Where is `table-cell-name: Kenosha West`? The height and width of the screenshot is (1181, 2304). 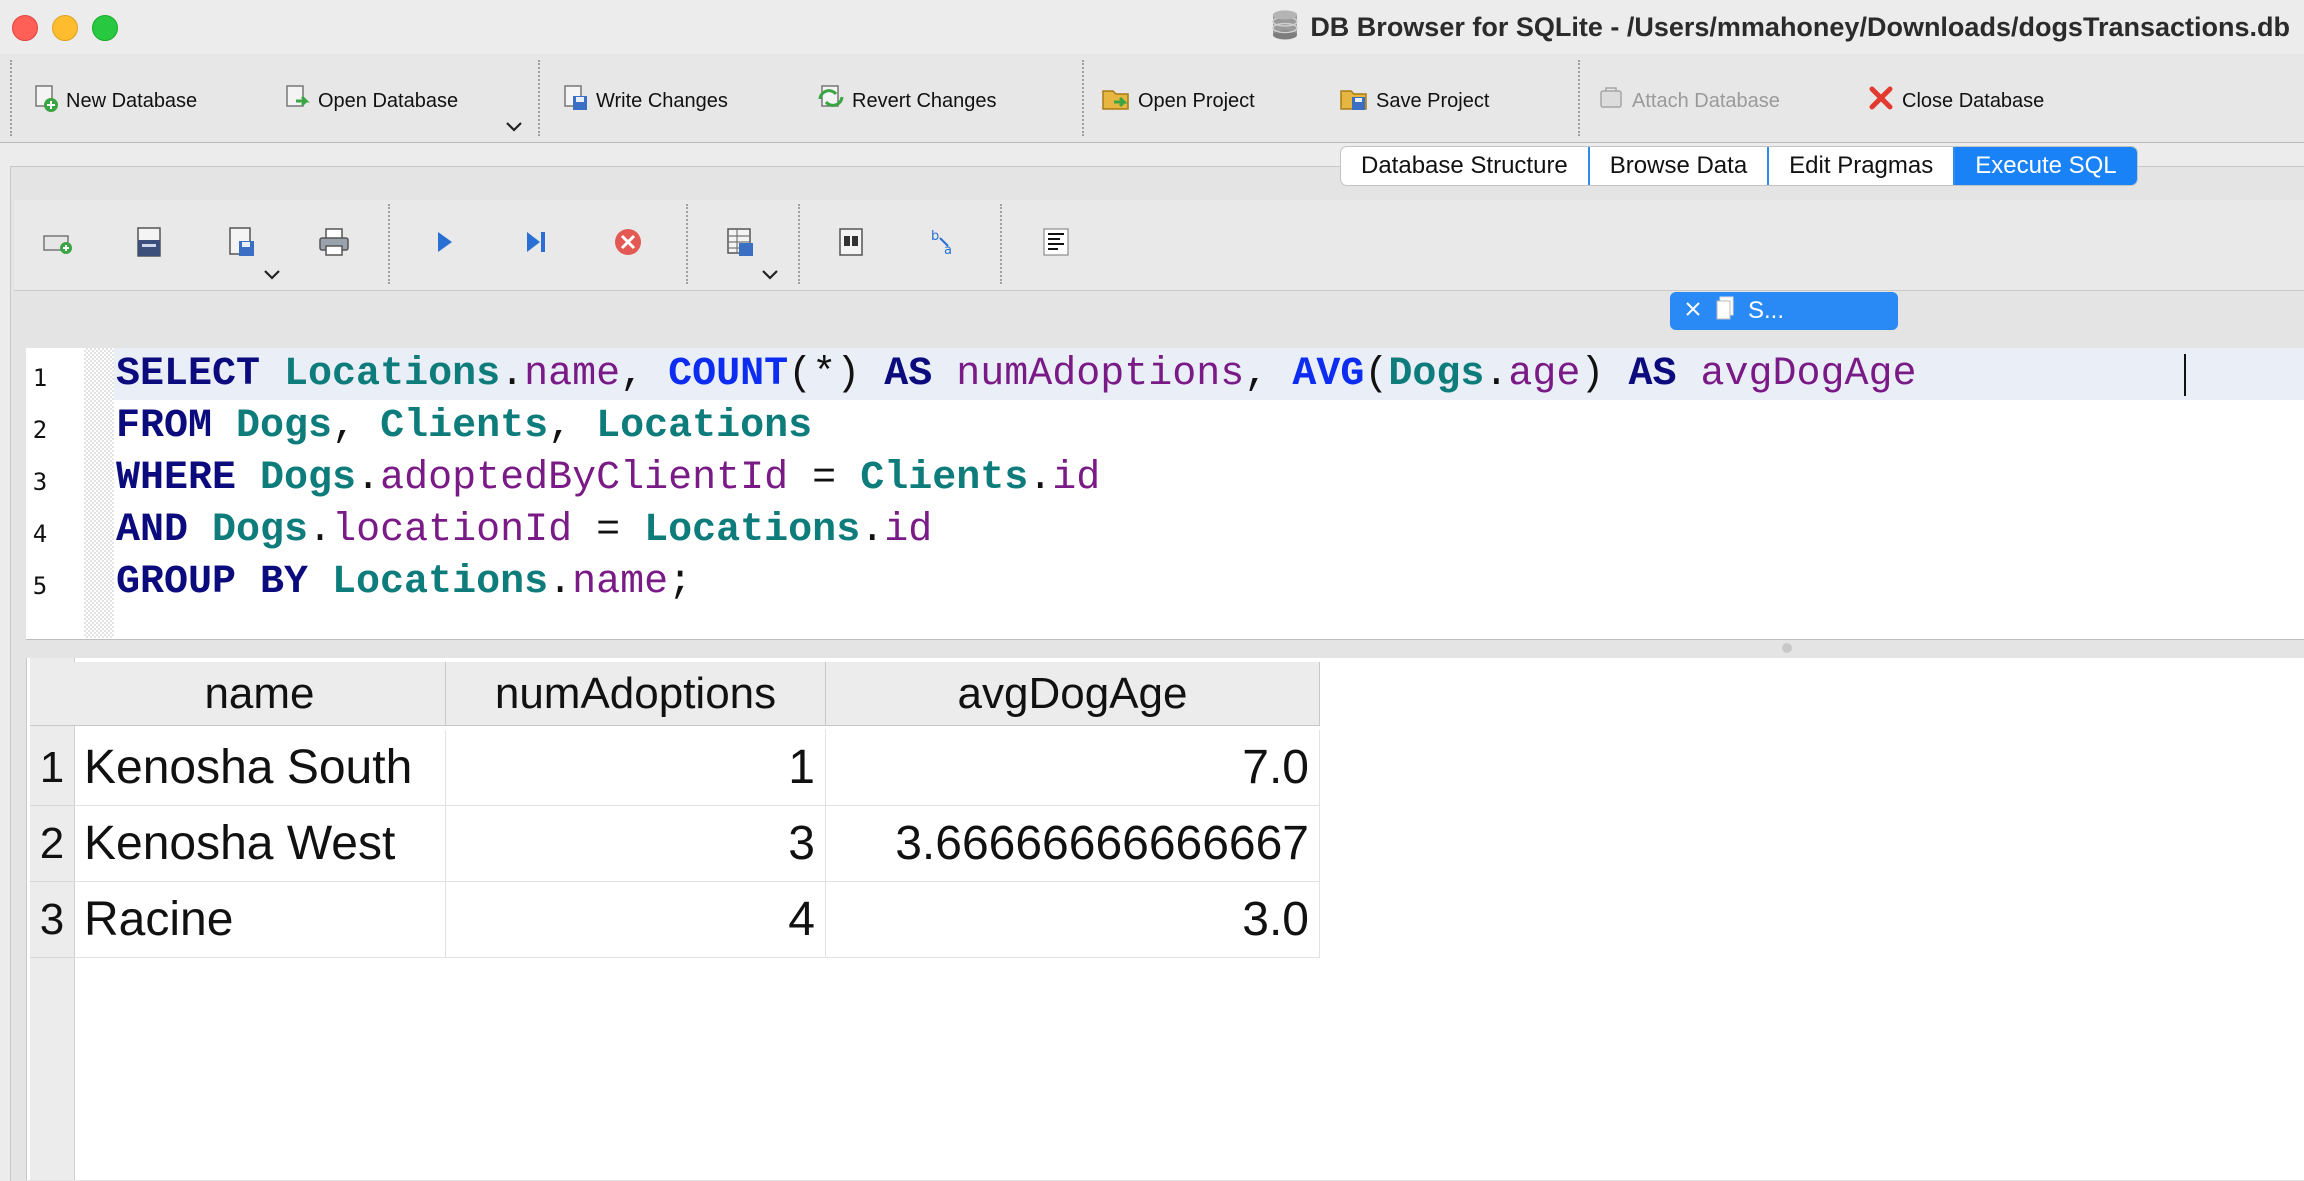
table-cell-name: Kenosha West is located at coordinates (260, 844).